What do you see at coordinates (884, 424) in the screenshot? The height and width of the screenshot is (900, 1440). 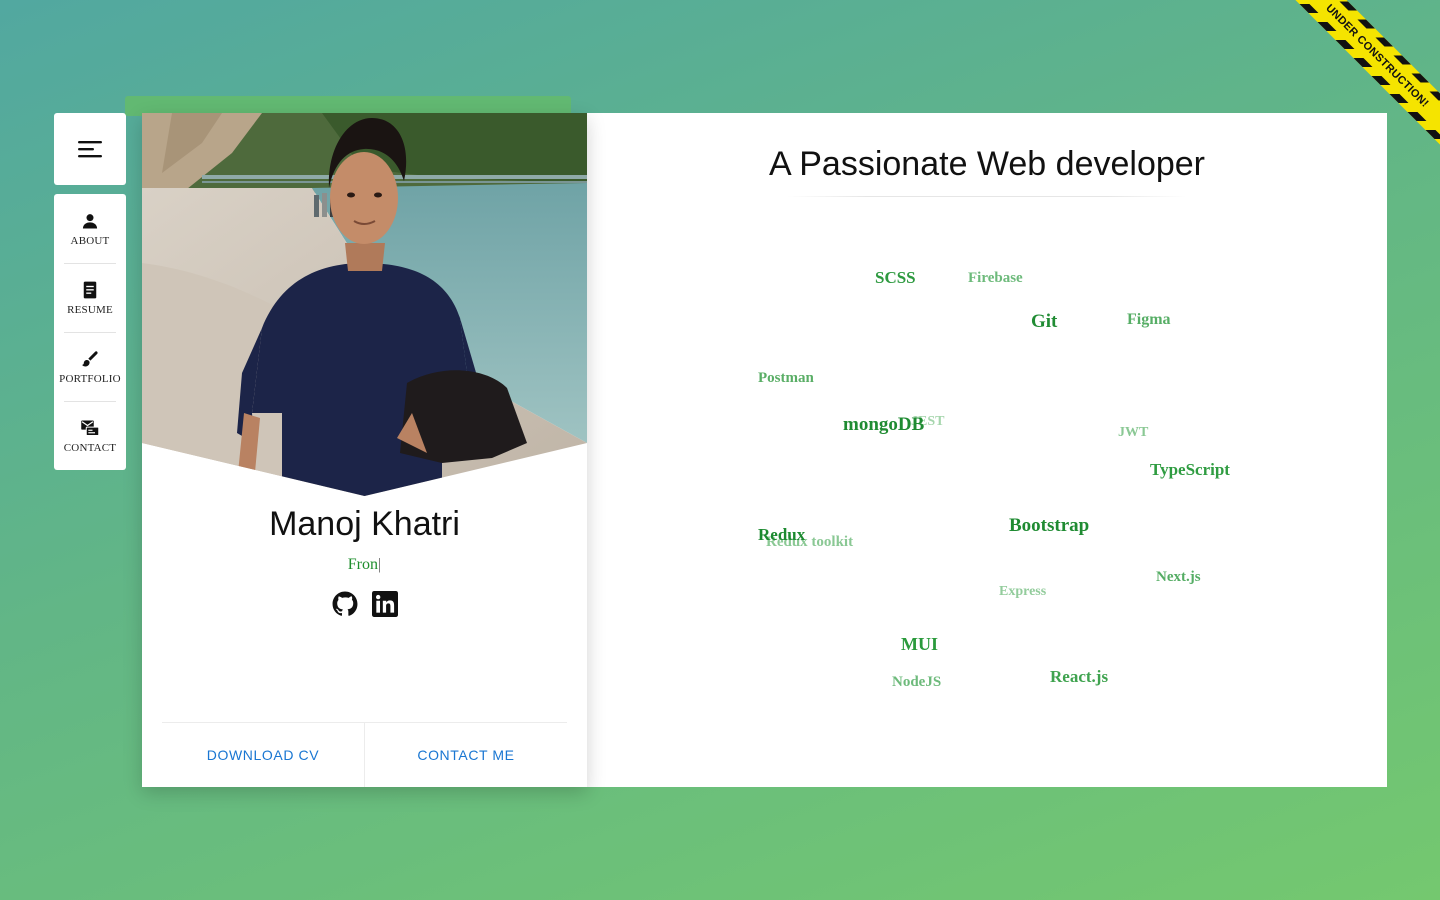 I see `skill-tag-mongodb: mongoDB` at bounding box center [884, 424].